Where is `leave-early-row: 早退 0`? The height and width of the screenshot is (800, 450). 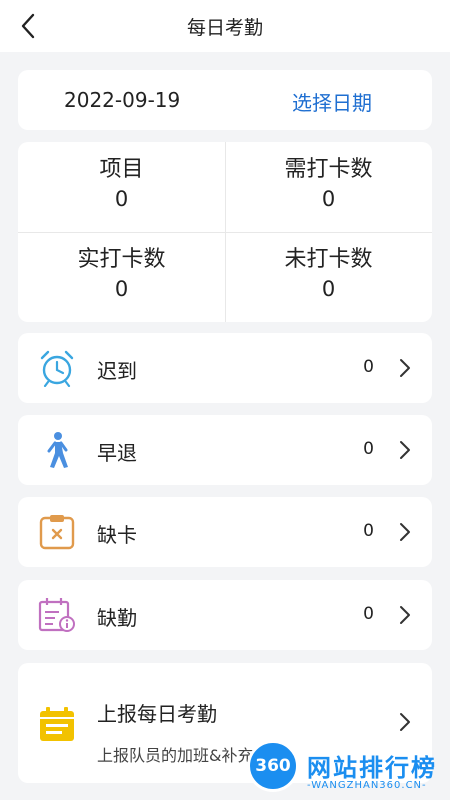
leave-early-row: 早退 0 is located at coordinates (225, 450).